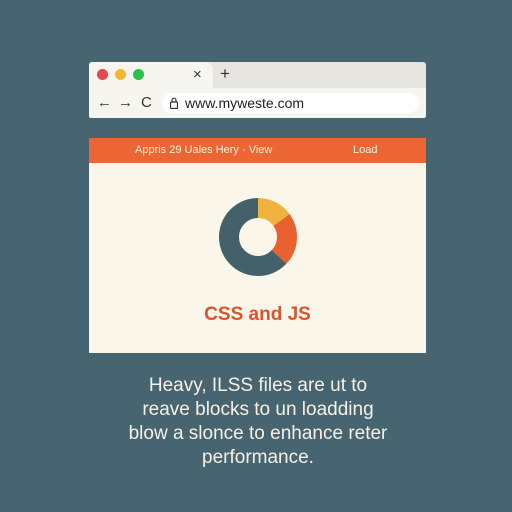 This screenshot has height=512, width=512. Describe the element at coordinates (151, 75) in the screenshot. I see `active-tab: ×` at that location.